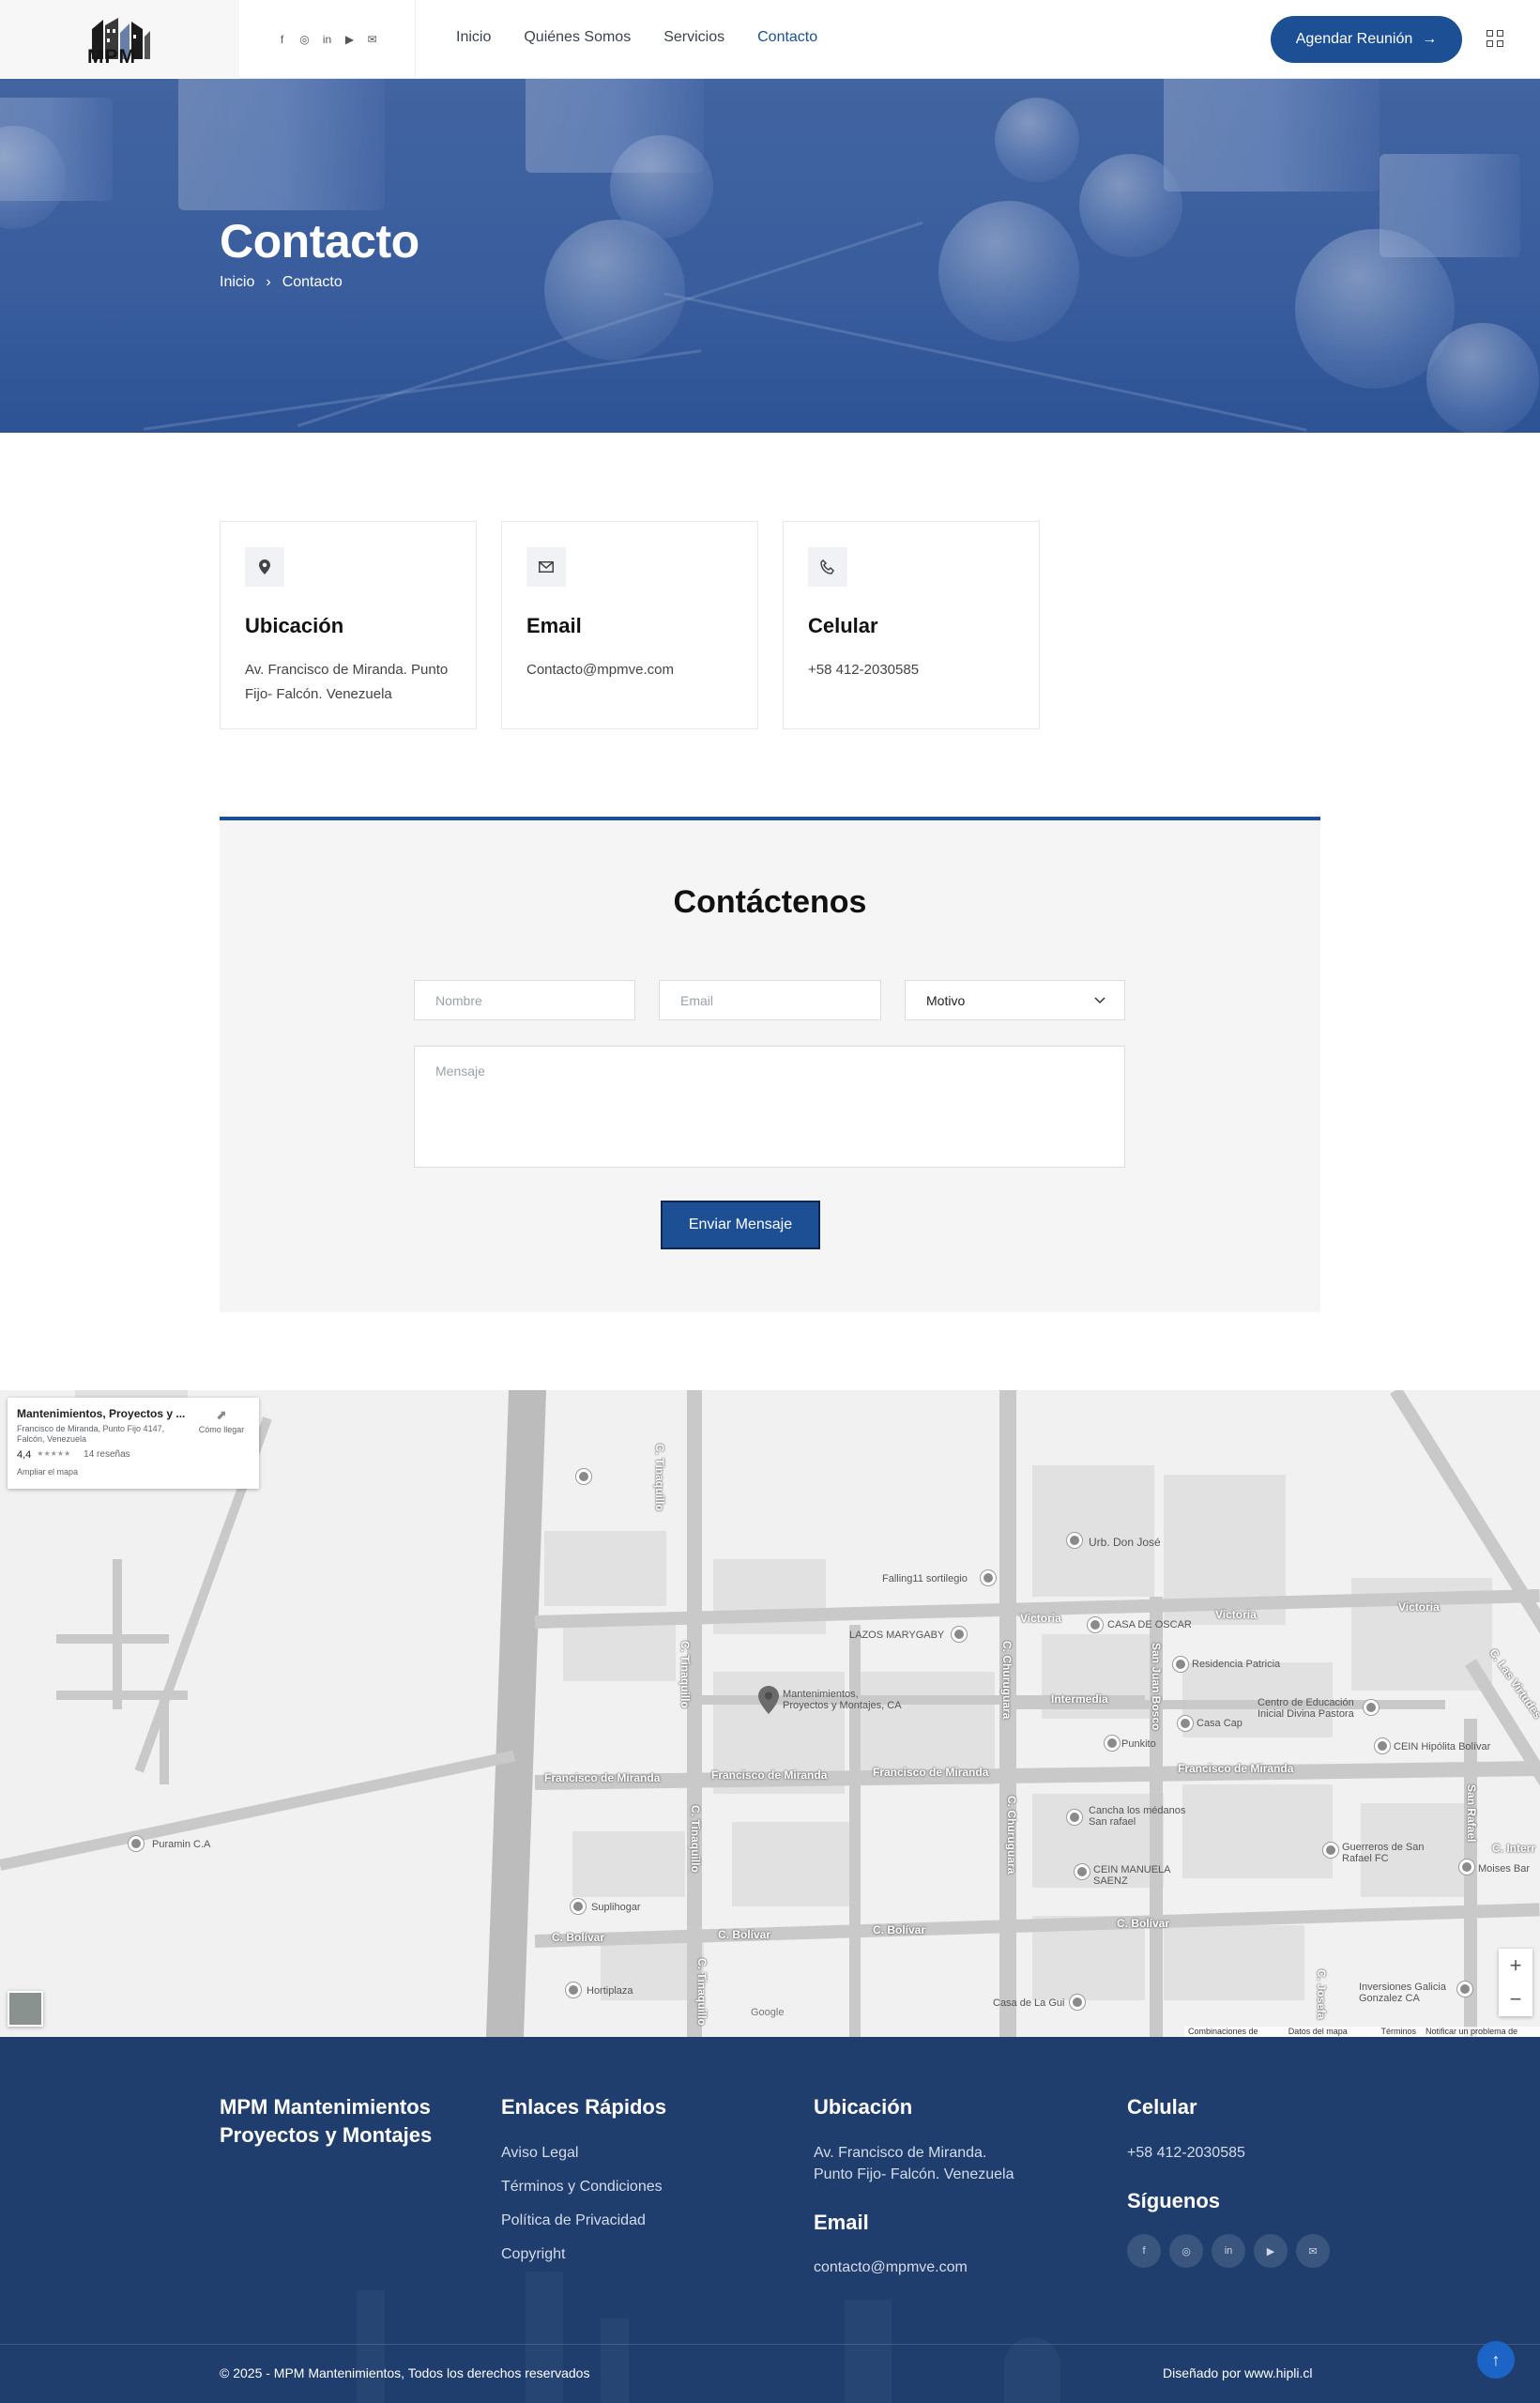 Image resolution: width=1540 pixels, height=2403 pixels. I want to click on info-card-email: Email Contacto@mpmve.com, so click(629, 625).